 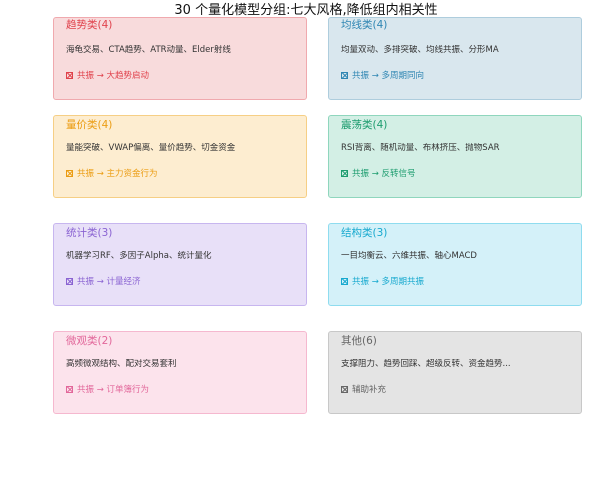 I want to click on group-models: 海龟交易、CTA趋势、ATR动量、Elder射线, so click(x=148, y=50).